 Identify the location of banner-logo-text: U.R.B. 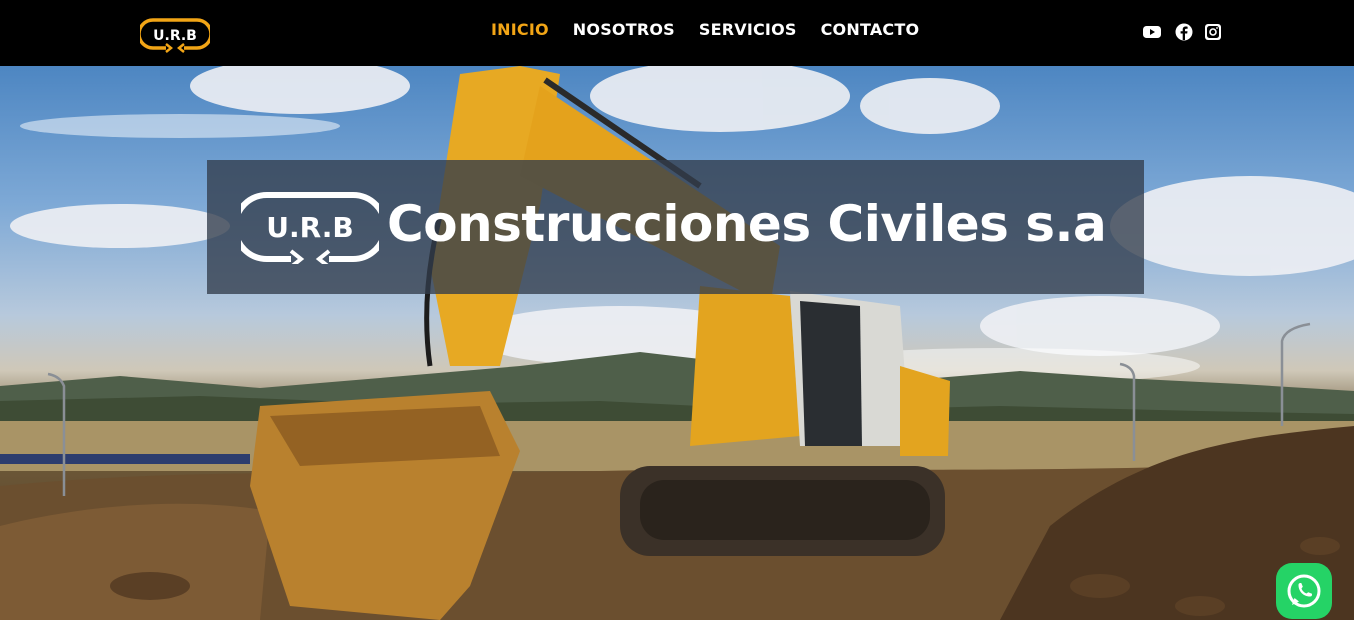
(309, 227).